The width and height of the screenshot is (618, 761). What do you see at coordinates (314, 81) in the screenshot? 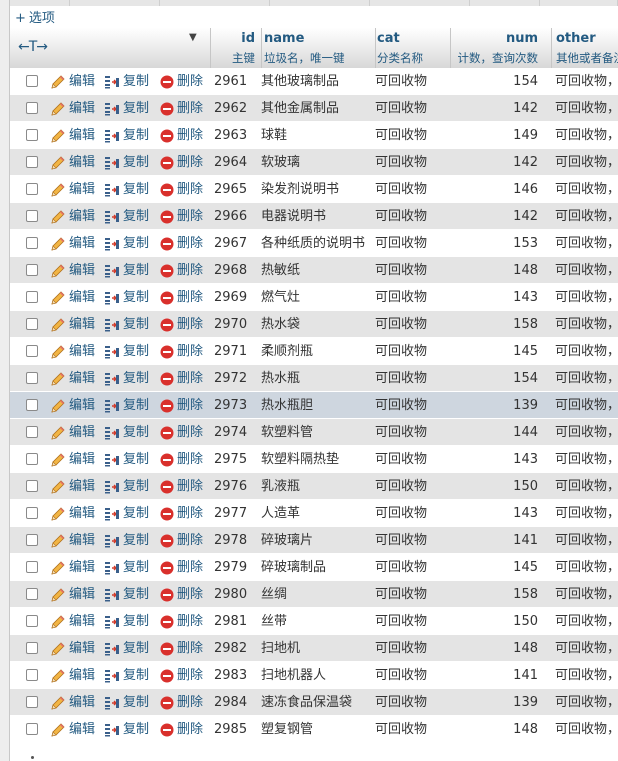
I see `table-row: 编辑 复制 删除 2961 其他玻璃制品 可回收物 154 可回收物，` at bounding box center [314, 81].